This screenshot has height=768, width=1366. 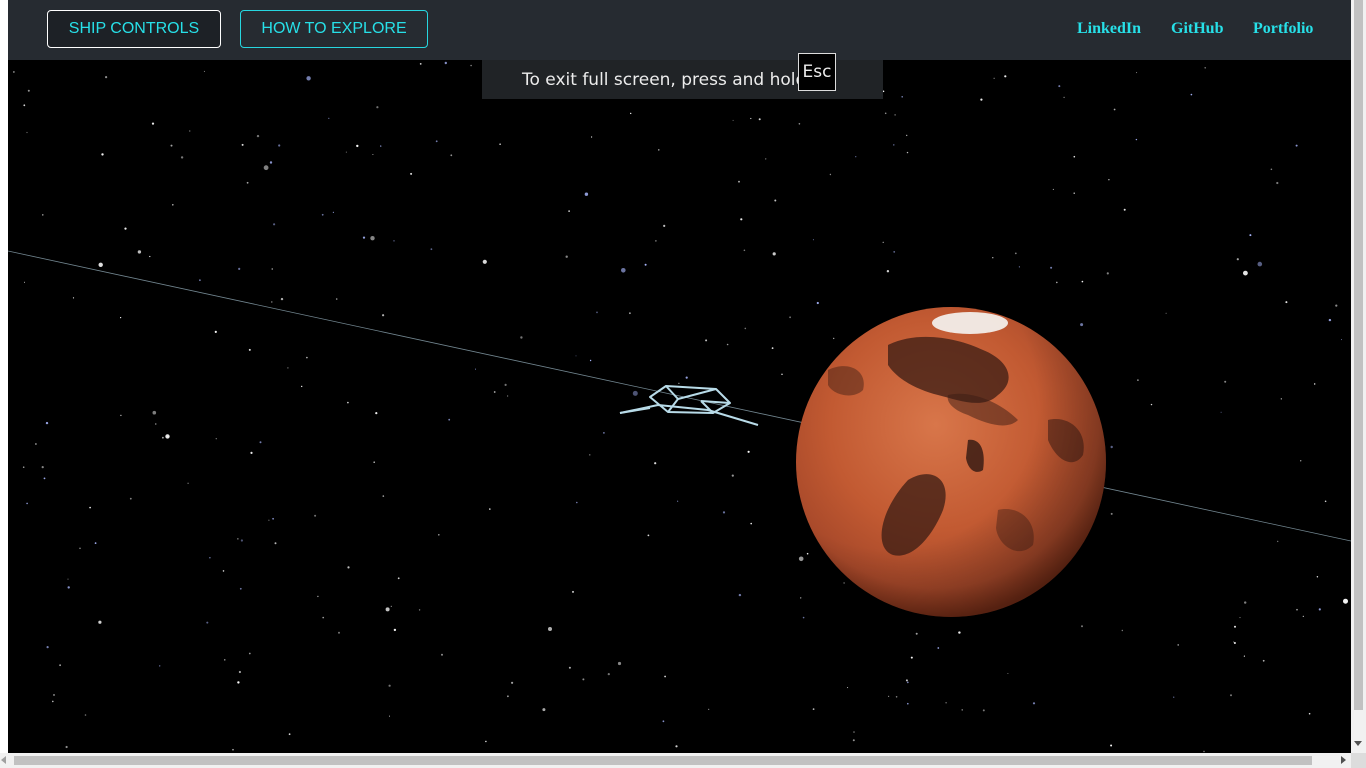 I want to click on scroll-right-arrow-icon, so click(x=1343, y=760).